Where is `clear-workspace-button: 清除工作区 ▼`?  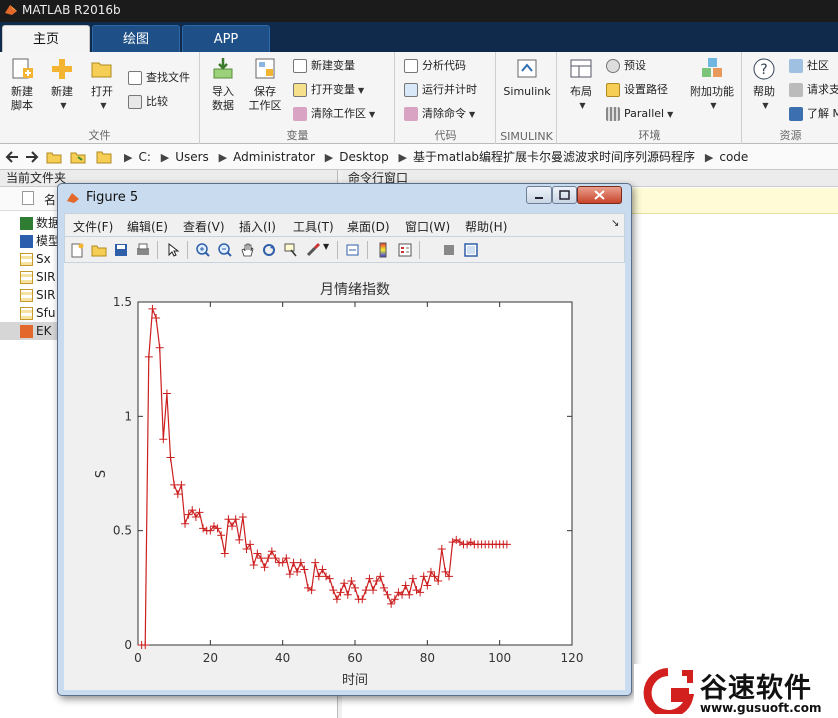 clear-workspace-button: 清除工作区 ▼ is located at coordinates (334, 114).